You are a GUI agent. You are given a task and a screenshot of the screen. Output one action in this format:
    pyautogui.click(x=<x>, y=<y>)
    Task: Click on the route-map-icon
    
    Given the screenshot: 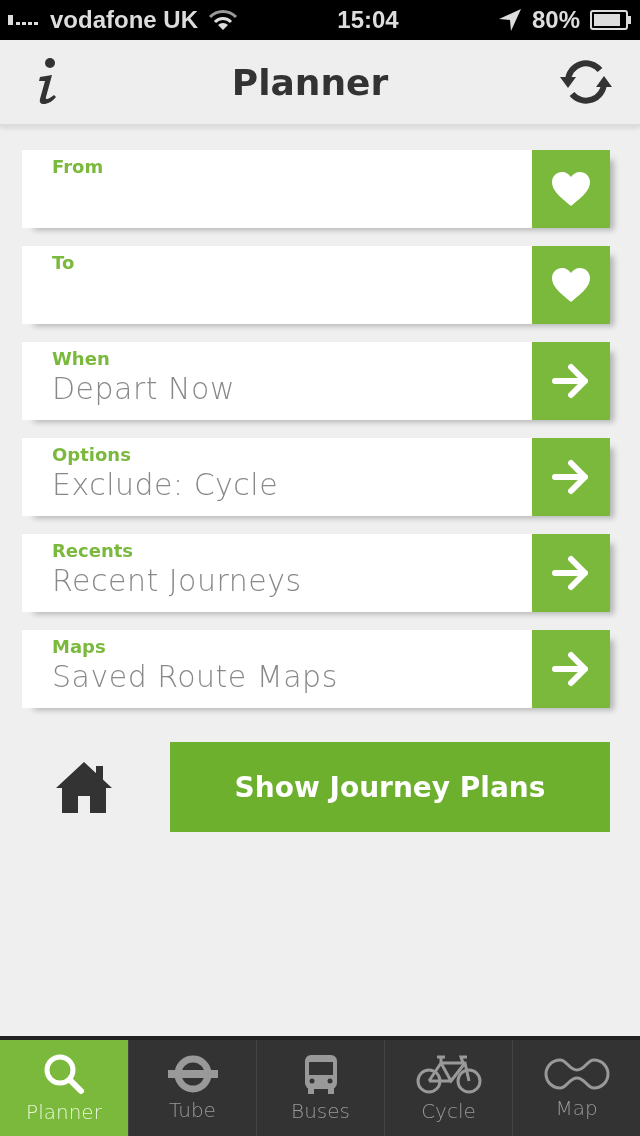 What is the action you would take?
    pyautogui.click(x=576, y=1074)
    